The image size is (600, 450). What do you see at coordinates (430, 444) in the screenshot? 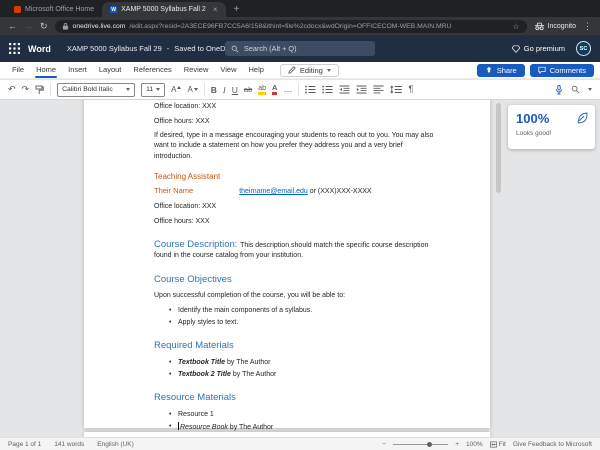
I see `zoom-slider-knob` at bounding box center [430, 444].